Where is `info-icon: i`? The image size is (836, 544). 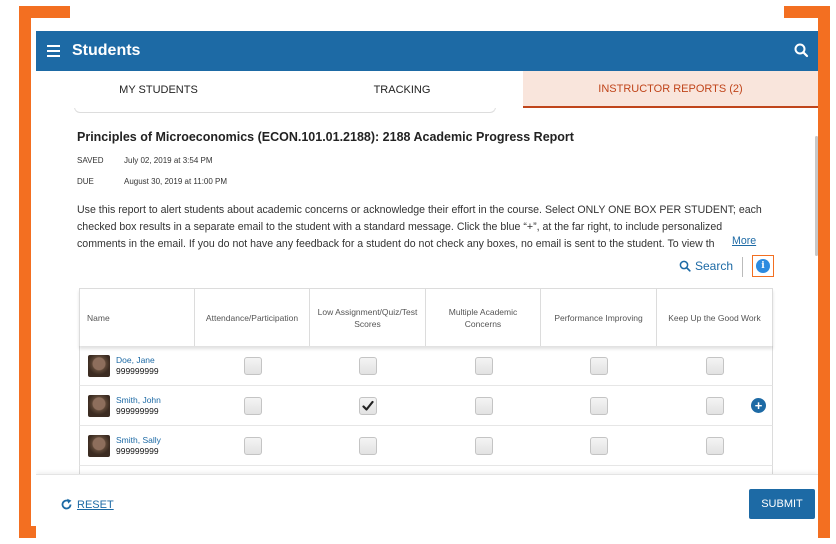 info-icon: i is located at coordinates (763, 266).